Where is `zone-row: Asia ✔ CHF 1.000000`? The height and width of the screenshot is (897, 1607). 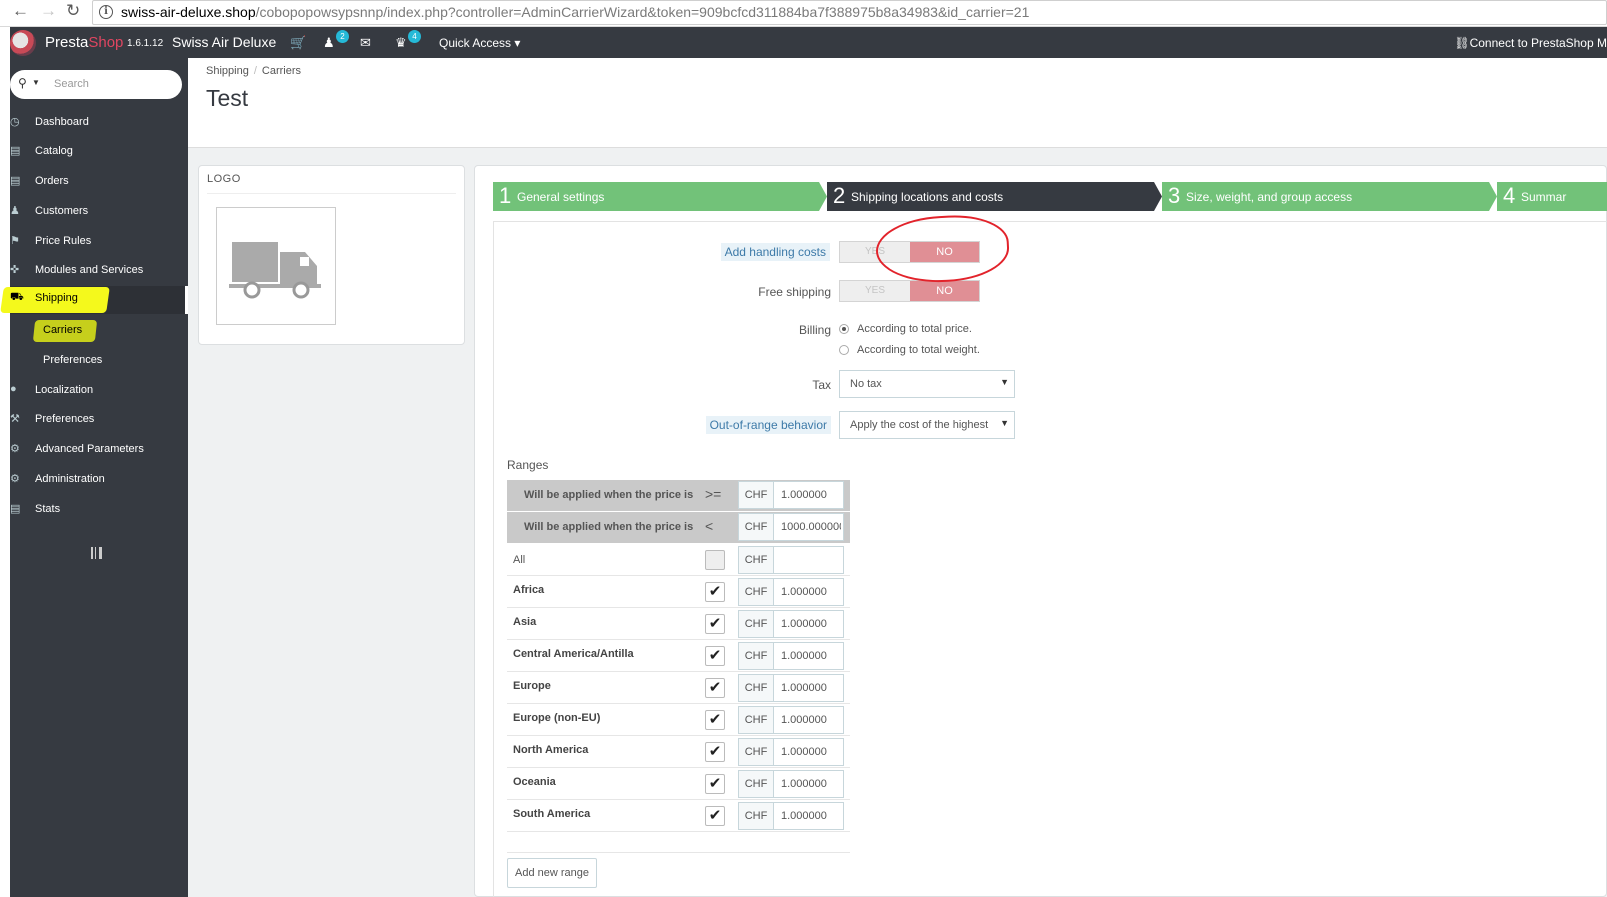 zone-row: Asia ✔ CHF 1.000000 is located at coordinates (678, 624).